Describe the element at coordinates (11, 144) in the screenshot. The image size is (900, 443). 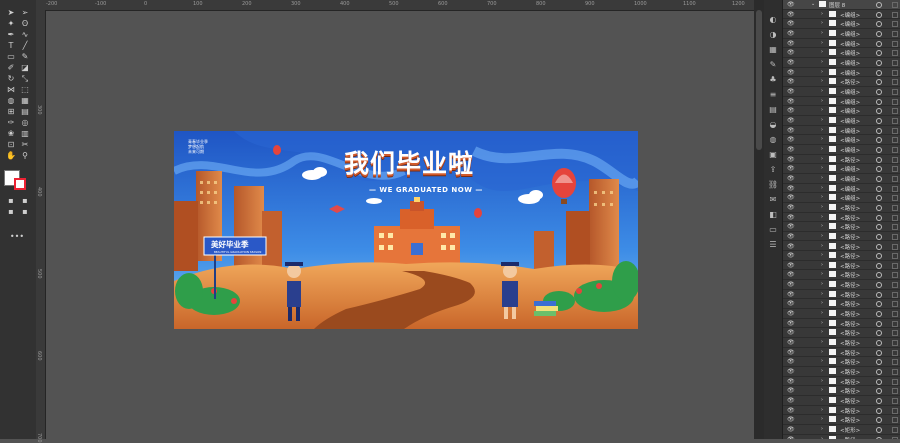
I see `artboard-icon: ⊡` at that location.